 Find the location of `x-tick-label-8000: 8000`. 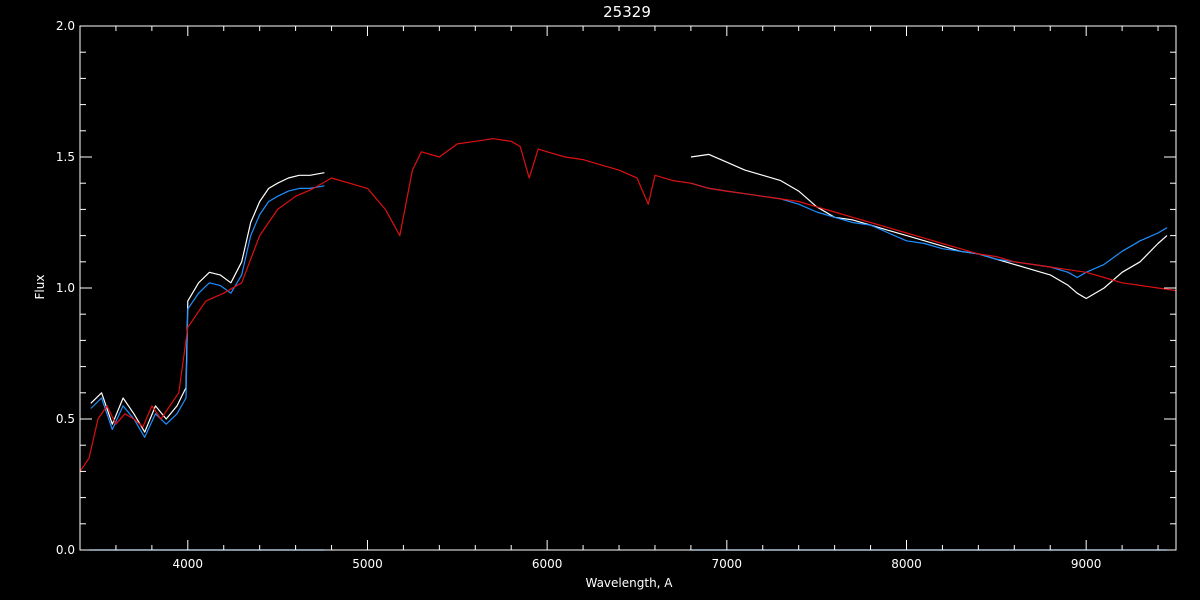

x-tick-label-8000: 8000 is located at coordinates (906, 564).